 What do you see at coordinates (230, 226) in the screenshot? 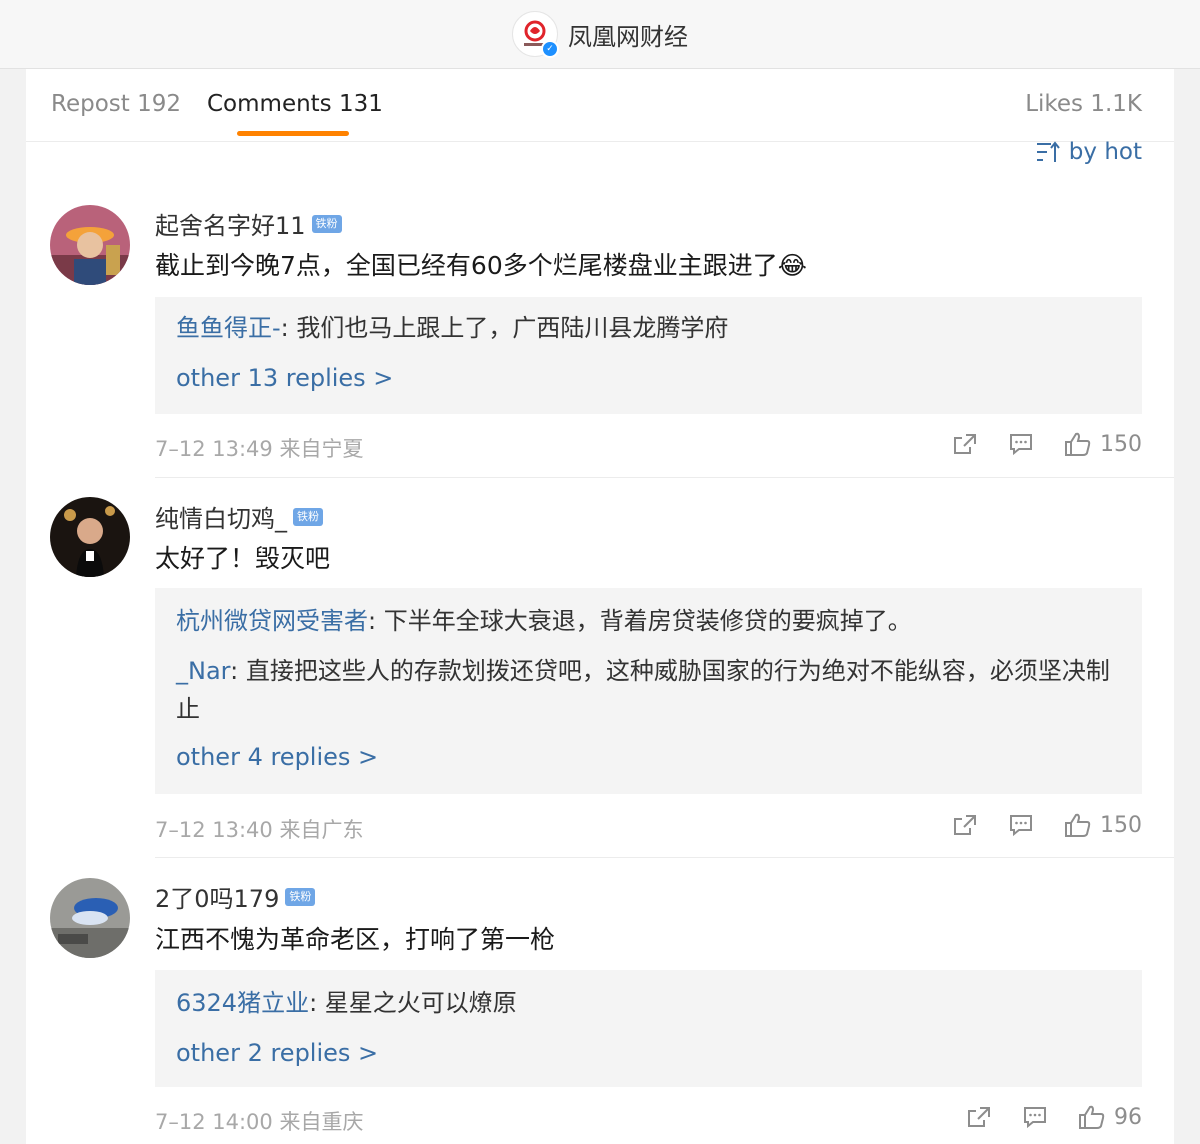
I see `username-text: 起舍名字好11` at bounding box center [230, 226].